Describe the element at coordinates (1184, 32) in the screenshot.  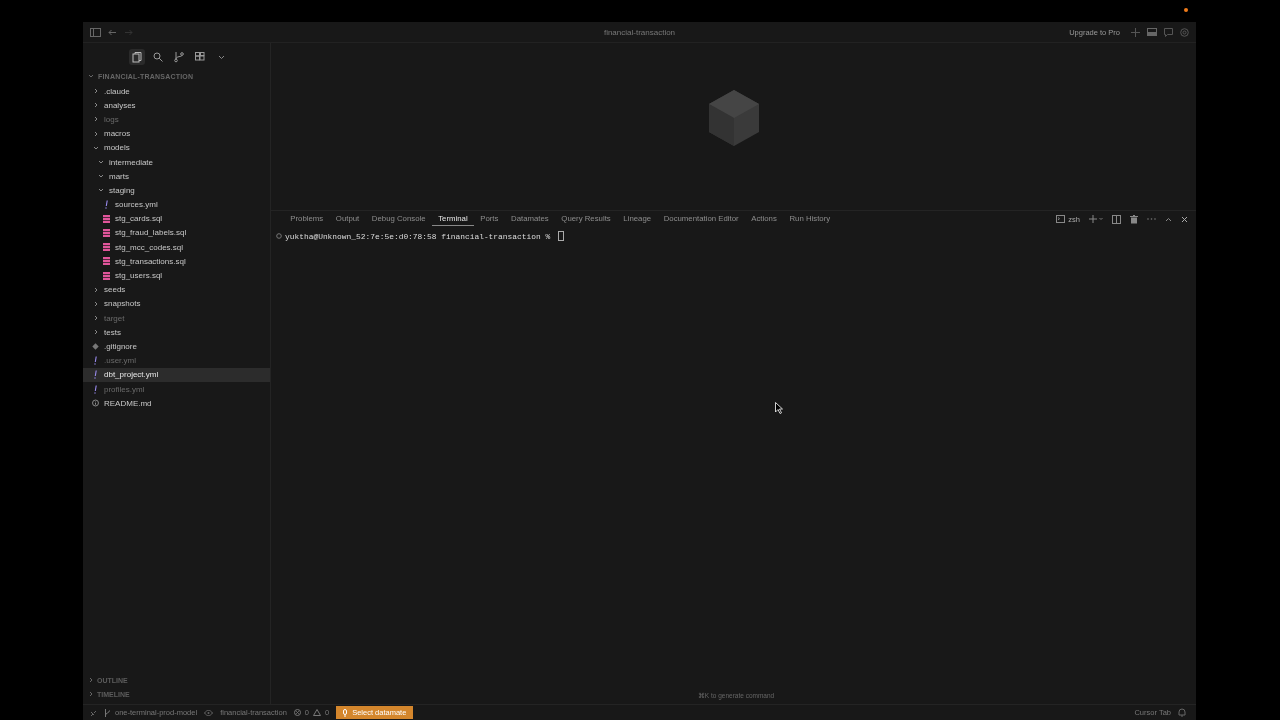
I see `settings-icon` at that location.